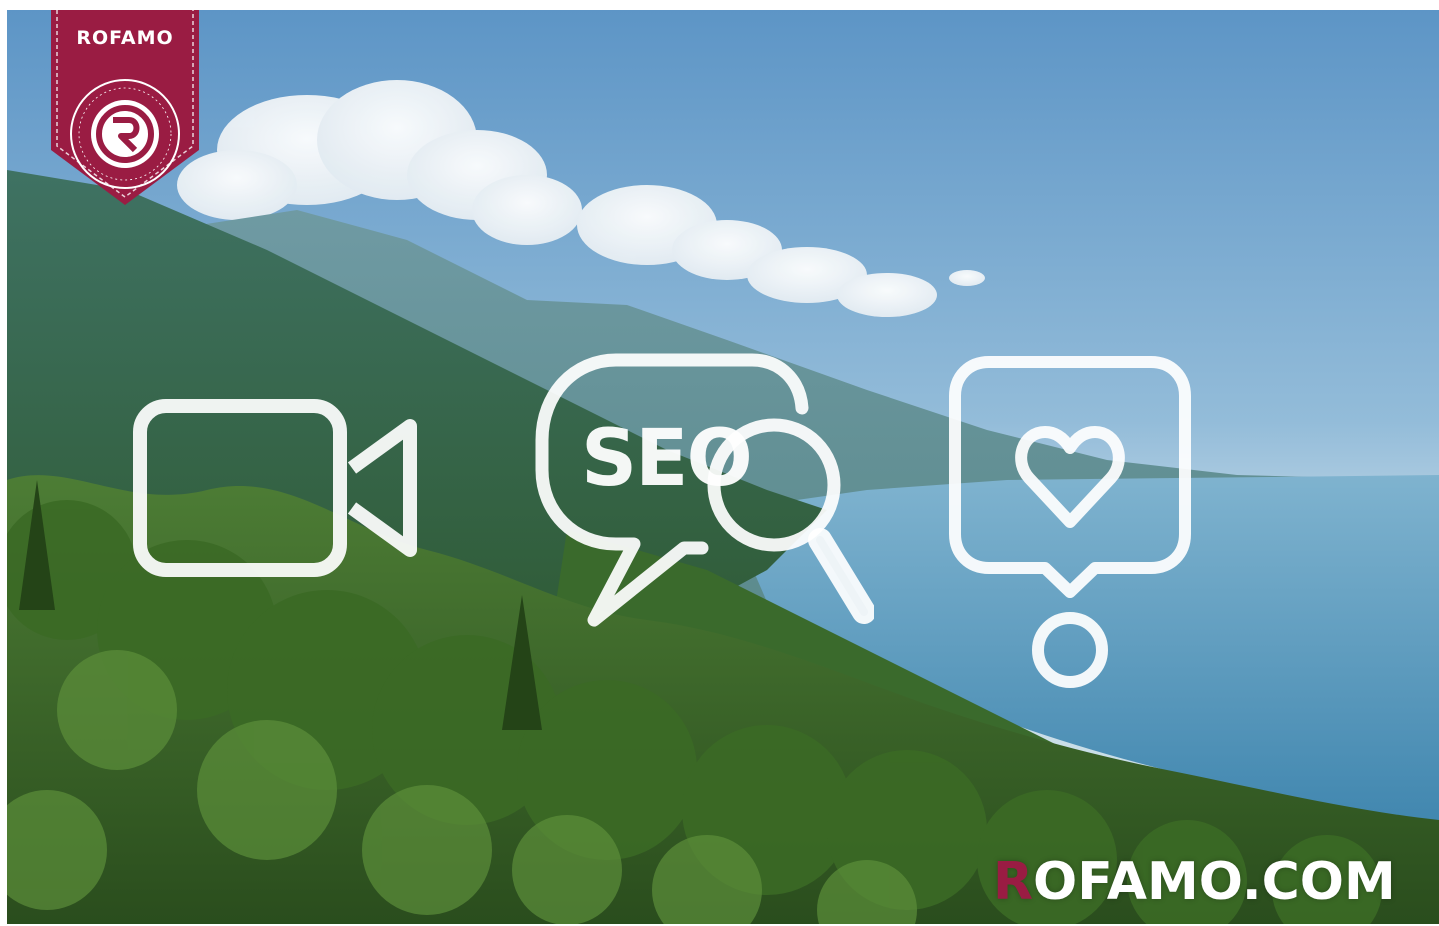  I want to click on site-watermark: ROFAMO.COM, so click(1194, 882).